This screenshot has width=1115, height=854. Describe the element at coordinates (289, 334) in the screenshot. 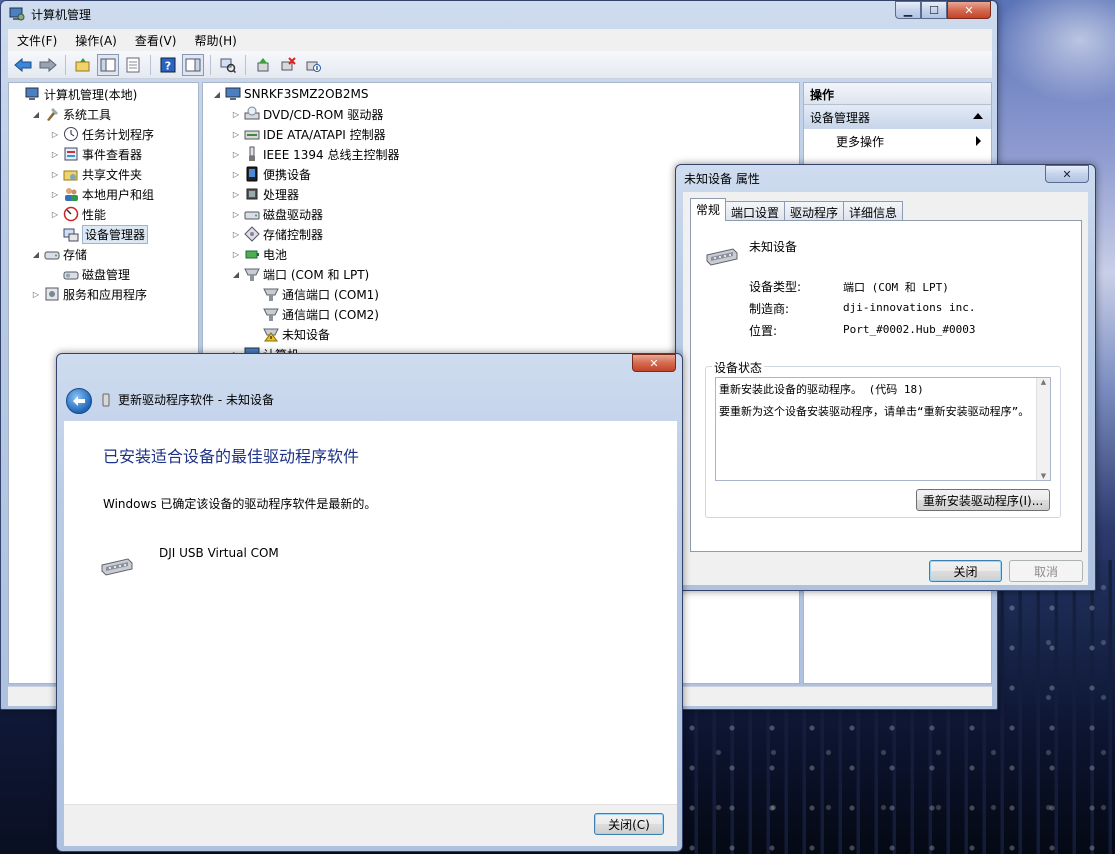

I see `tree-item: 未知设备` at that location.